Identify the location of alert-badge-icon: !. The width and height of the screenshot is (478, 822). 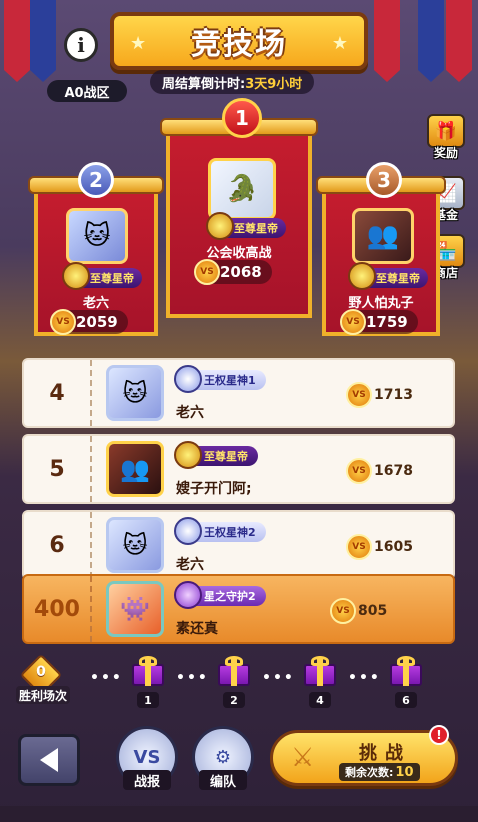
(439, 735).